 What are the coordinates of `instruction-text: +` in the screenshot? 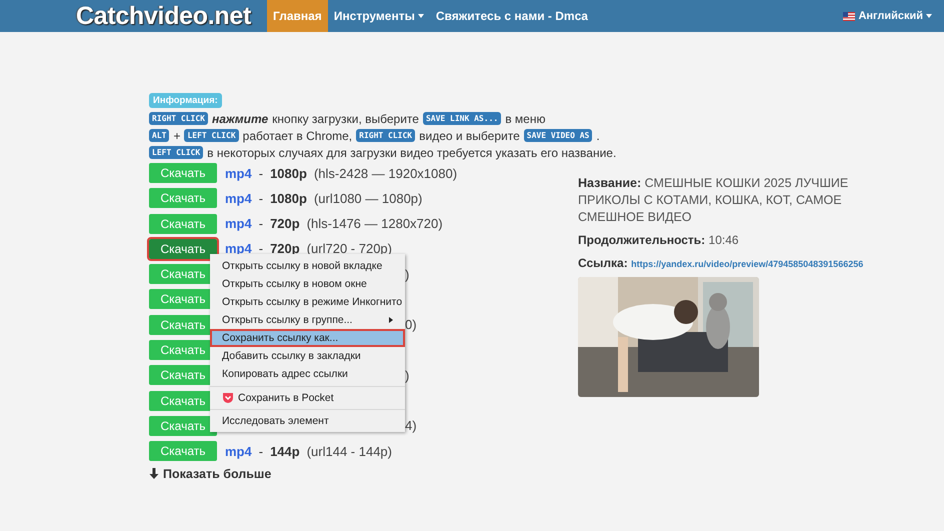 It's located at (176, 135).